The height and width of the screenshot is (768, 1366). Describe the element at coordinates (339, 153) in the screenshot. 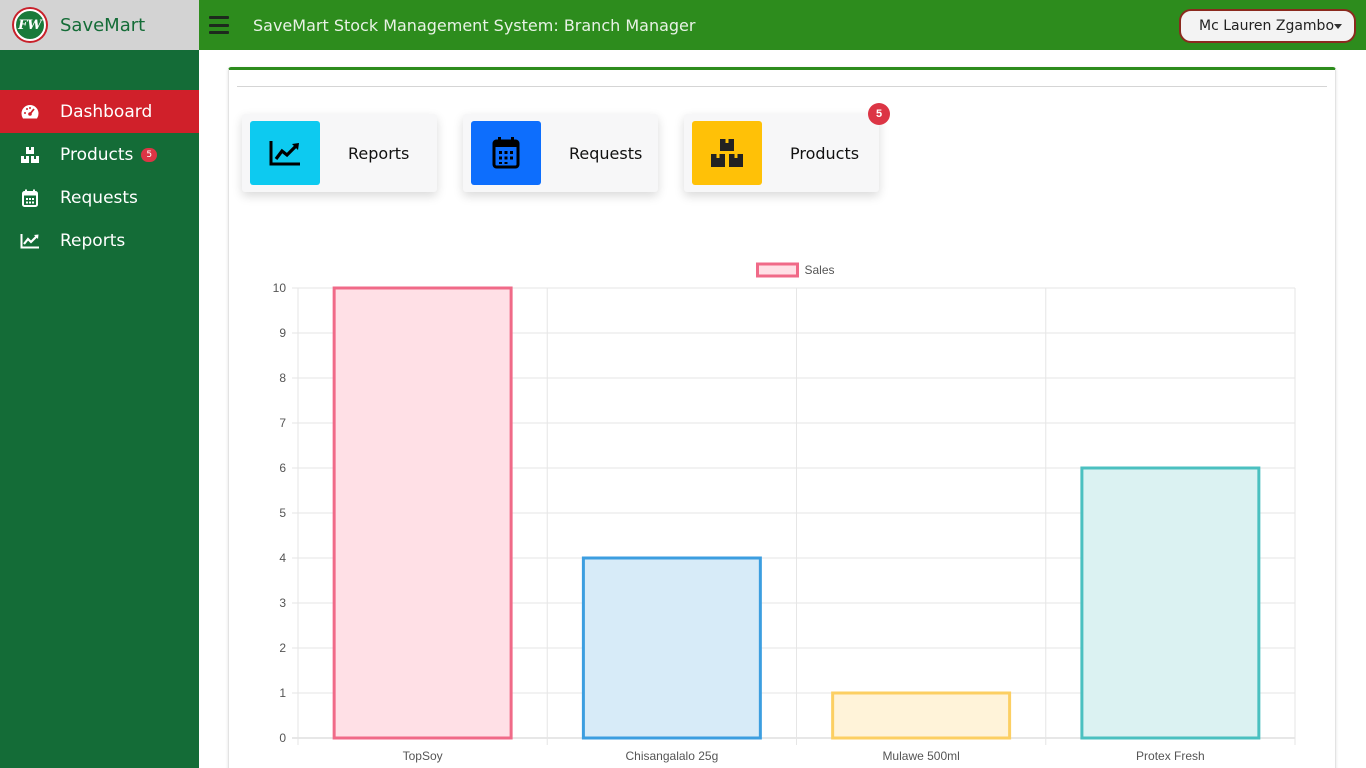

I see `reports-tile: Reports` at that location.